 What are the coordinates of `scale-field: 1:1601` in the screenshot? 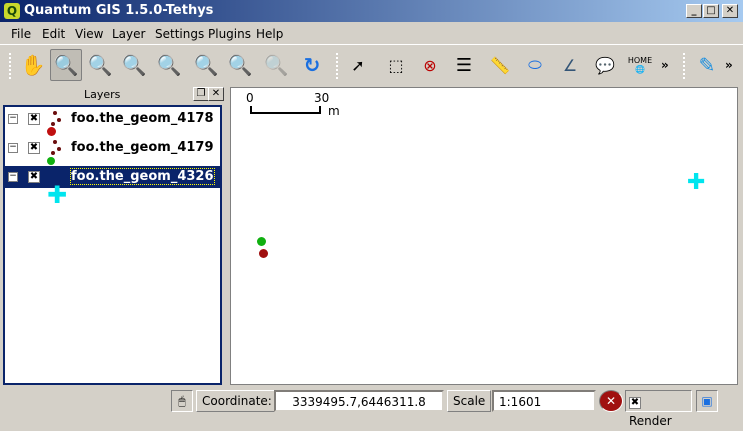 It's located at (544, 401).